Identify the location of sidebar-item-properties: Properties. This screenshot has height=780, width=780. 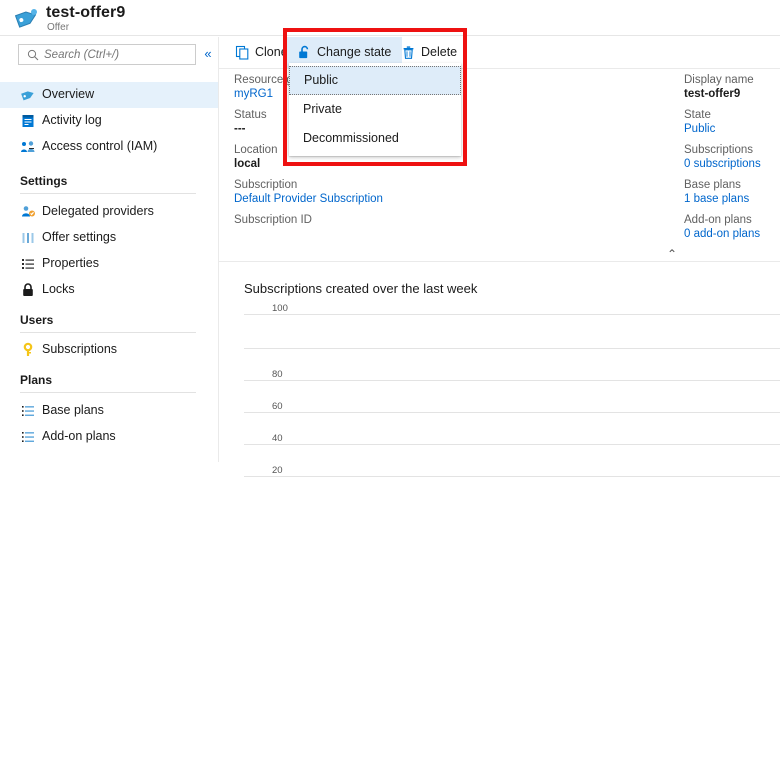
(109, 264).